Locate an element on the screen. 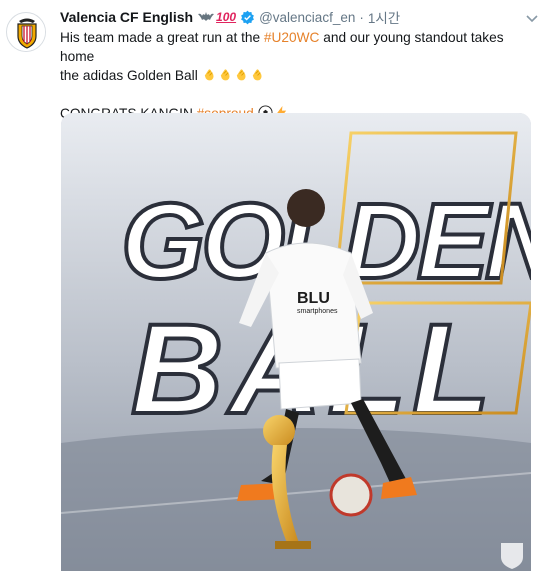  bat-emoji-icon is located at coordinates (206, 17).